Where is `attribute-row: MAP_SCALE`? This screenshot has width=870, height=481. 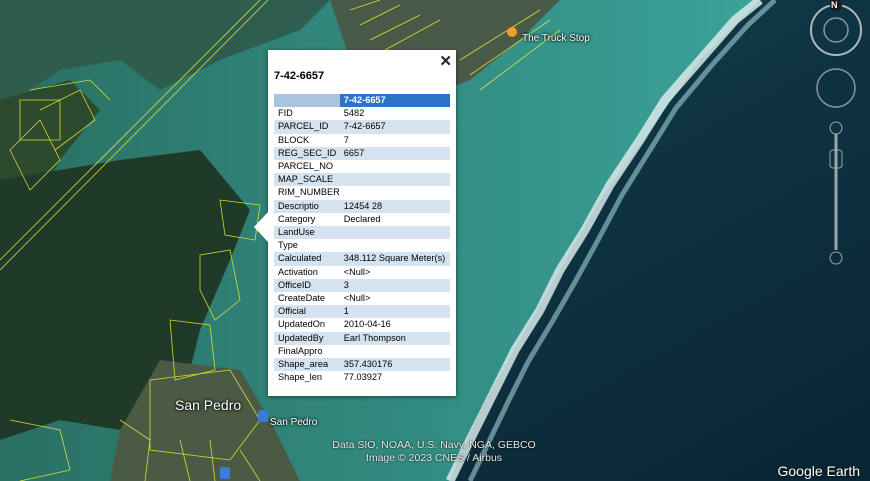 attribute-row: MAP_SCALE is located at coordinates (362, 180).